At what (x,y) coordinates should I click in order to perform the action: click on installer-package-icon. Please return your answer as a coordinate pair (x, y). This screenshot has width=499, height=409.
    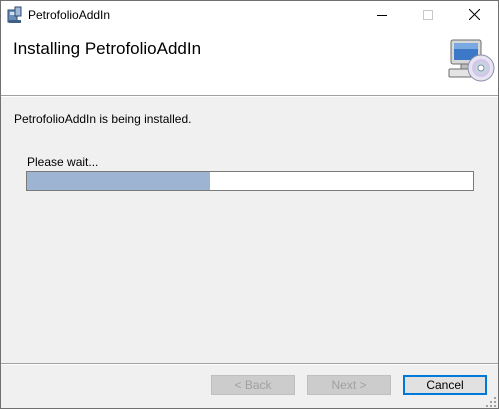
    Looking at the image, I should click on (15, 15).